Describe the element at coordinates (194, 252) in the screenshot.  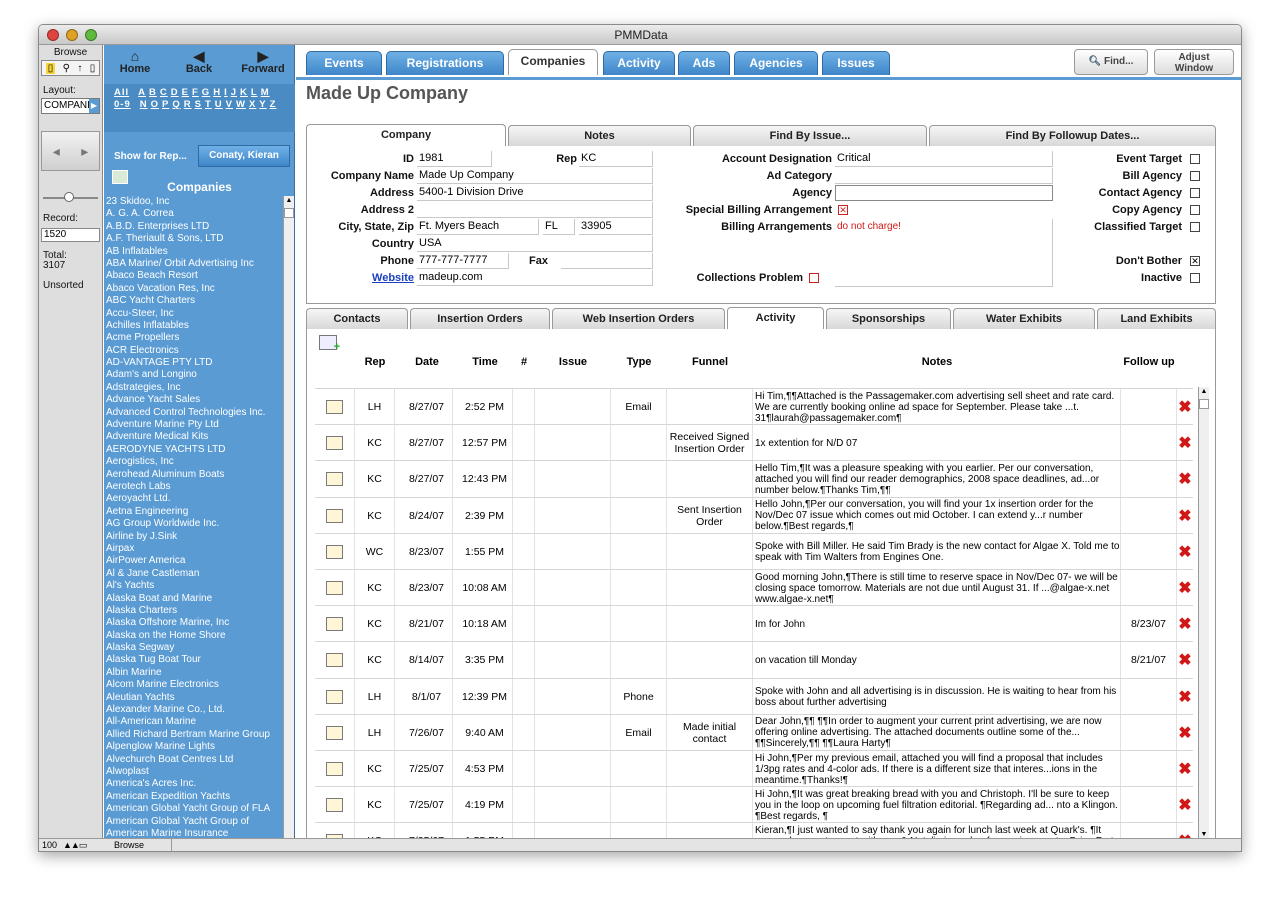
I see `company-list-item: AB Inflatables` at that location.